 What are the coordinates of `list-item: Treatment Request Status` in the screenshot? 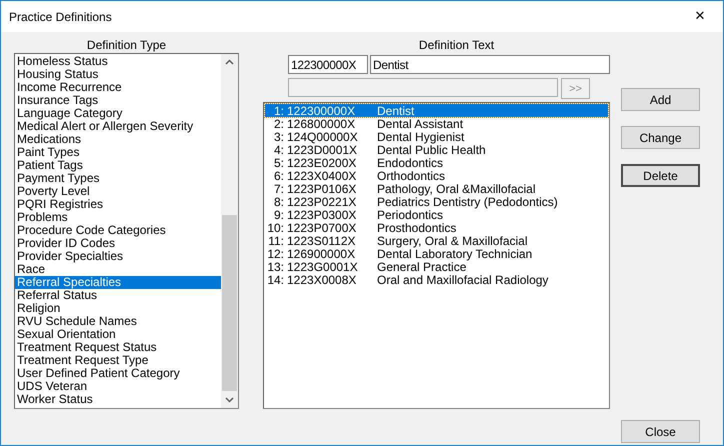 It's located at (118, 347).